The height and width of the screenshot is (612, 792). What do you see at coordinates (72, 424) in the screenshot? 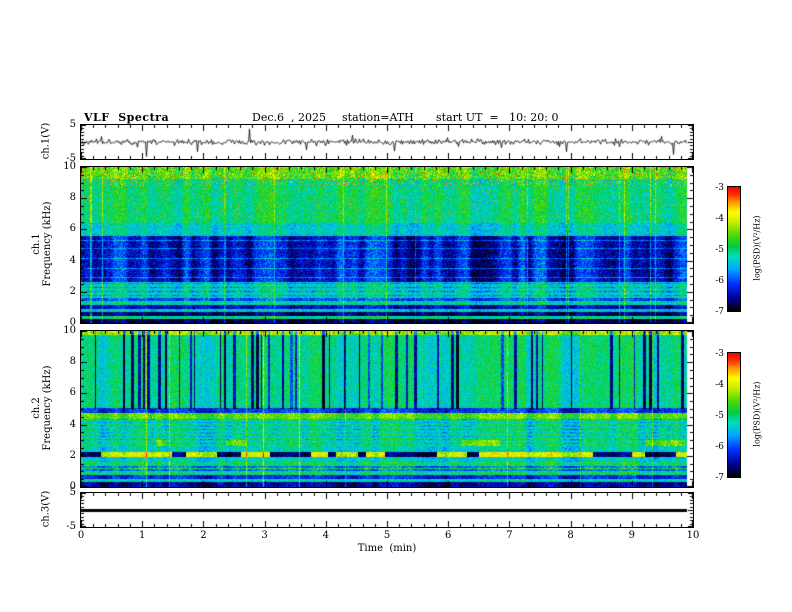
I see `ch2-freq-tick-label: 4` at bounding box center [72, 424].